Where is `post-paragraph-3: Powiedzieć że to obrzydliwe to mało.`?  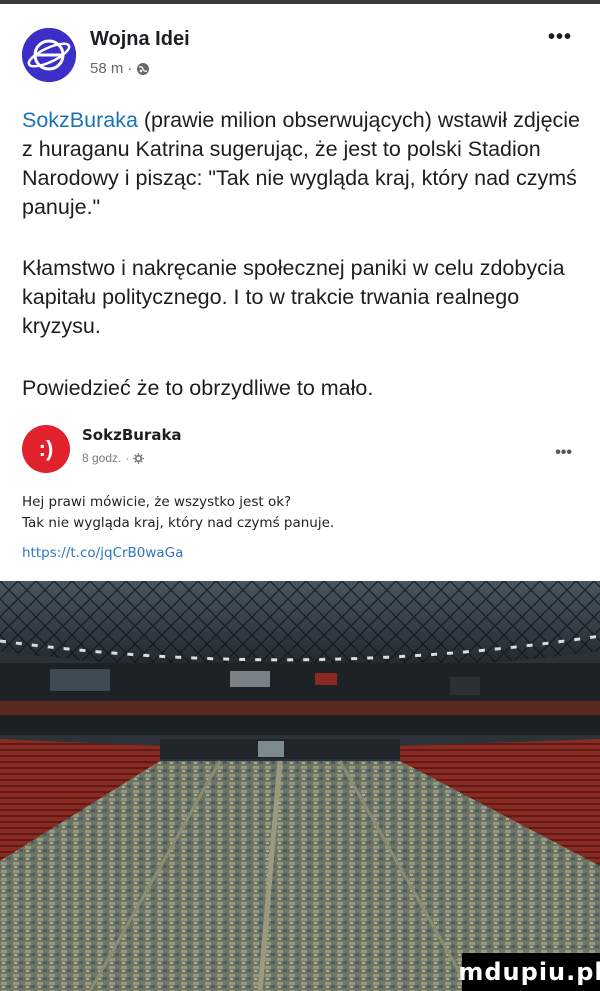
post-paragraph-3: Powiedzieć że to obrzydliwe to mało. is located at coordinates (198, 388).